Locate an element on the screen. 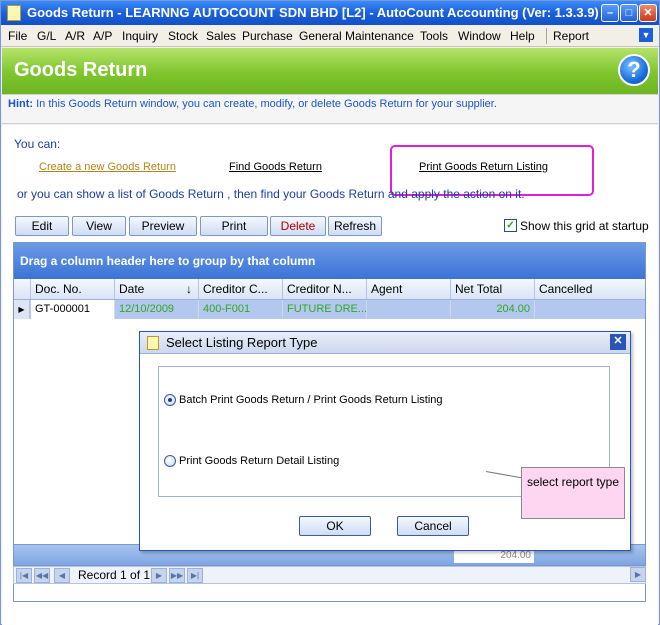  menu-tools: Tools is located at coordinates (434, 36).